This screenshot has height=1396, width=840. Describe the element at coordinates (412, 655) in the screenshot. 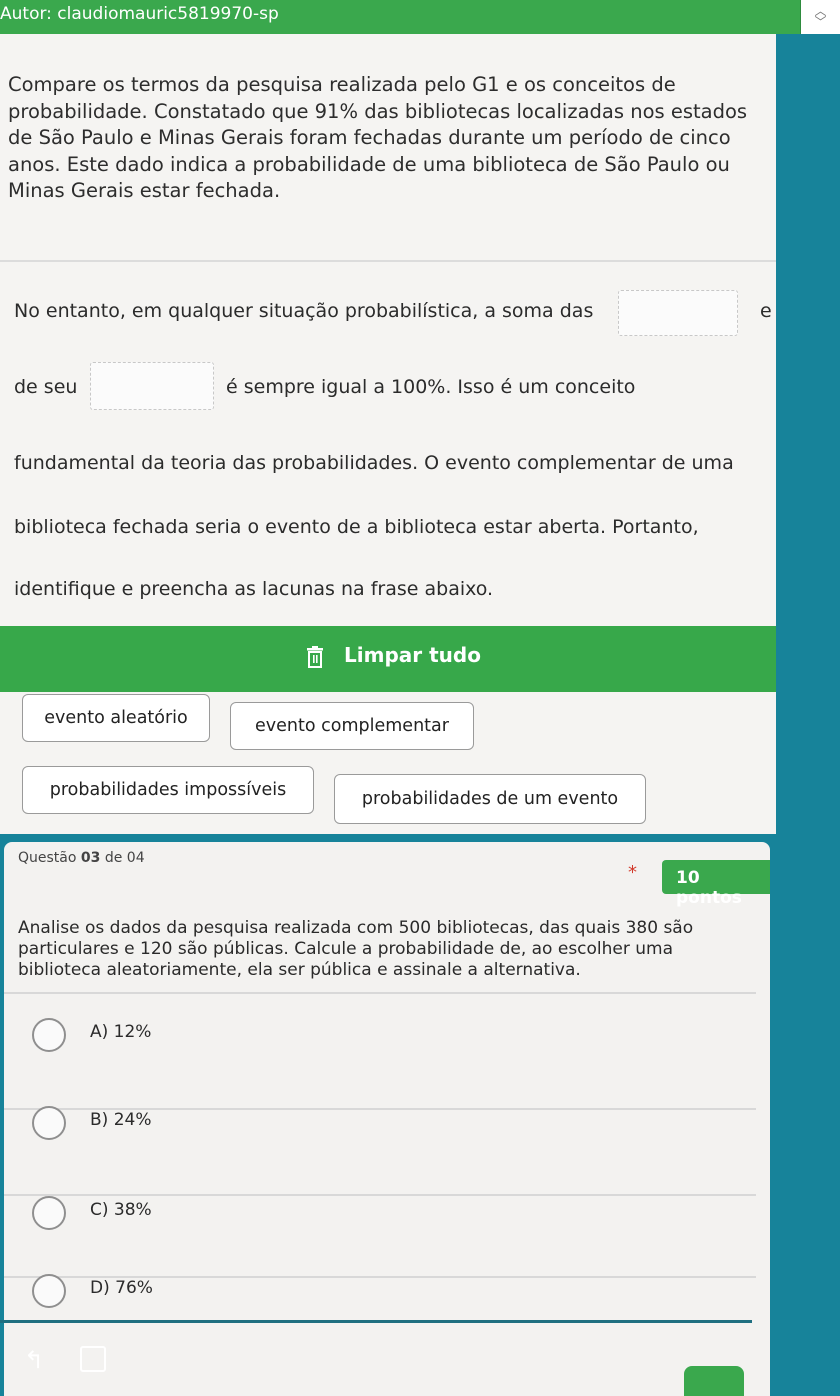

I see `clear-all-label: Limpar tudo` at that location.